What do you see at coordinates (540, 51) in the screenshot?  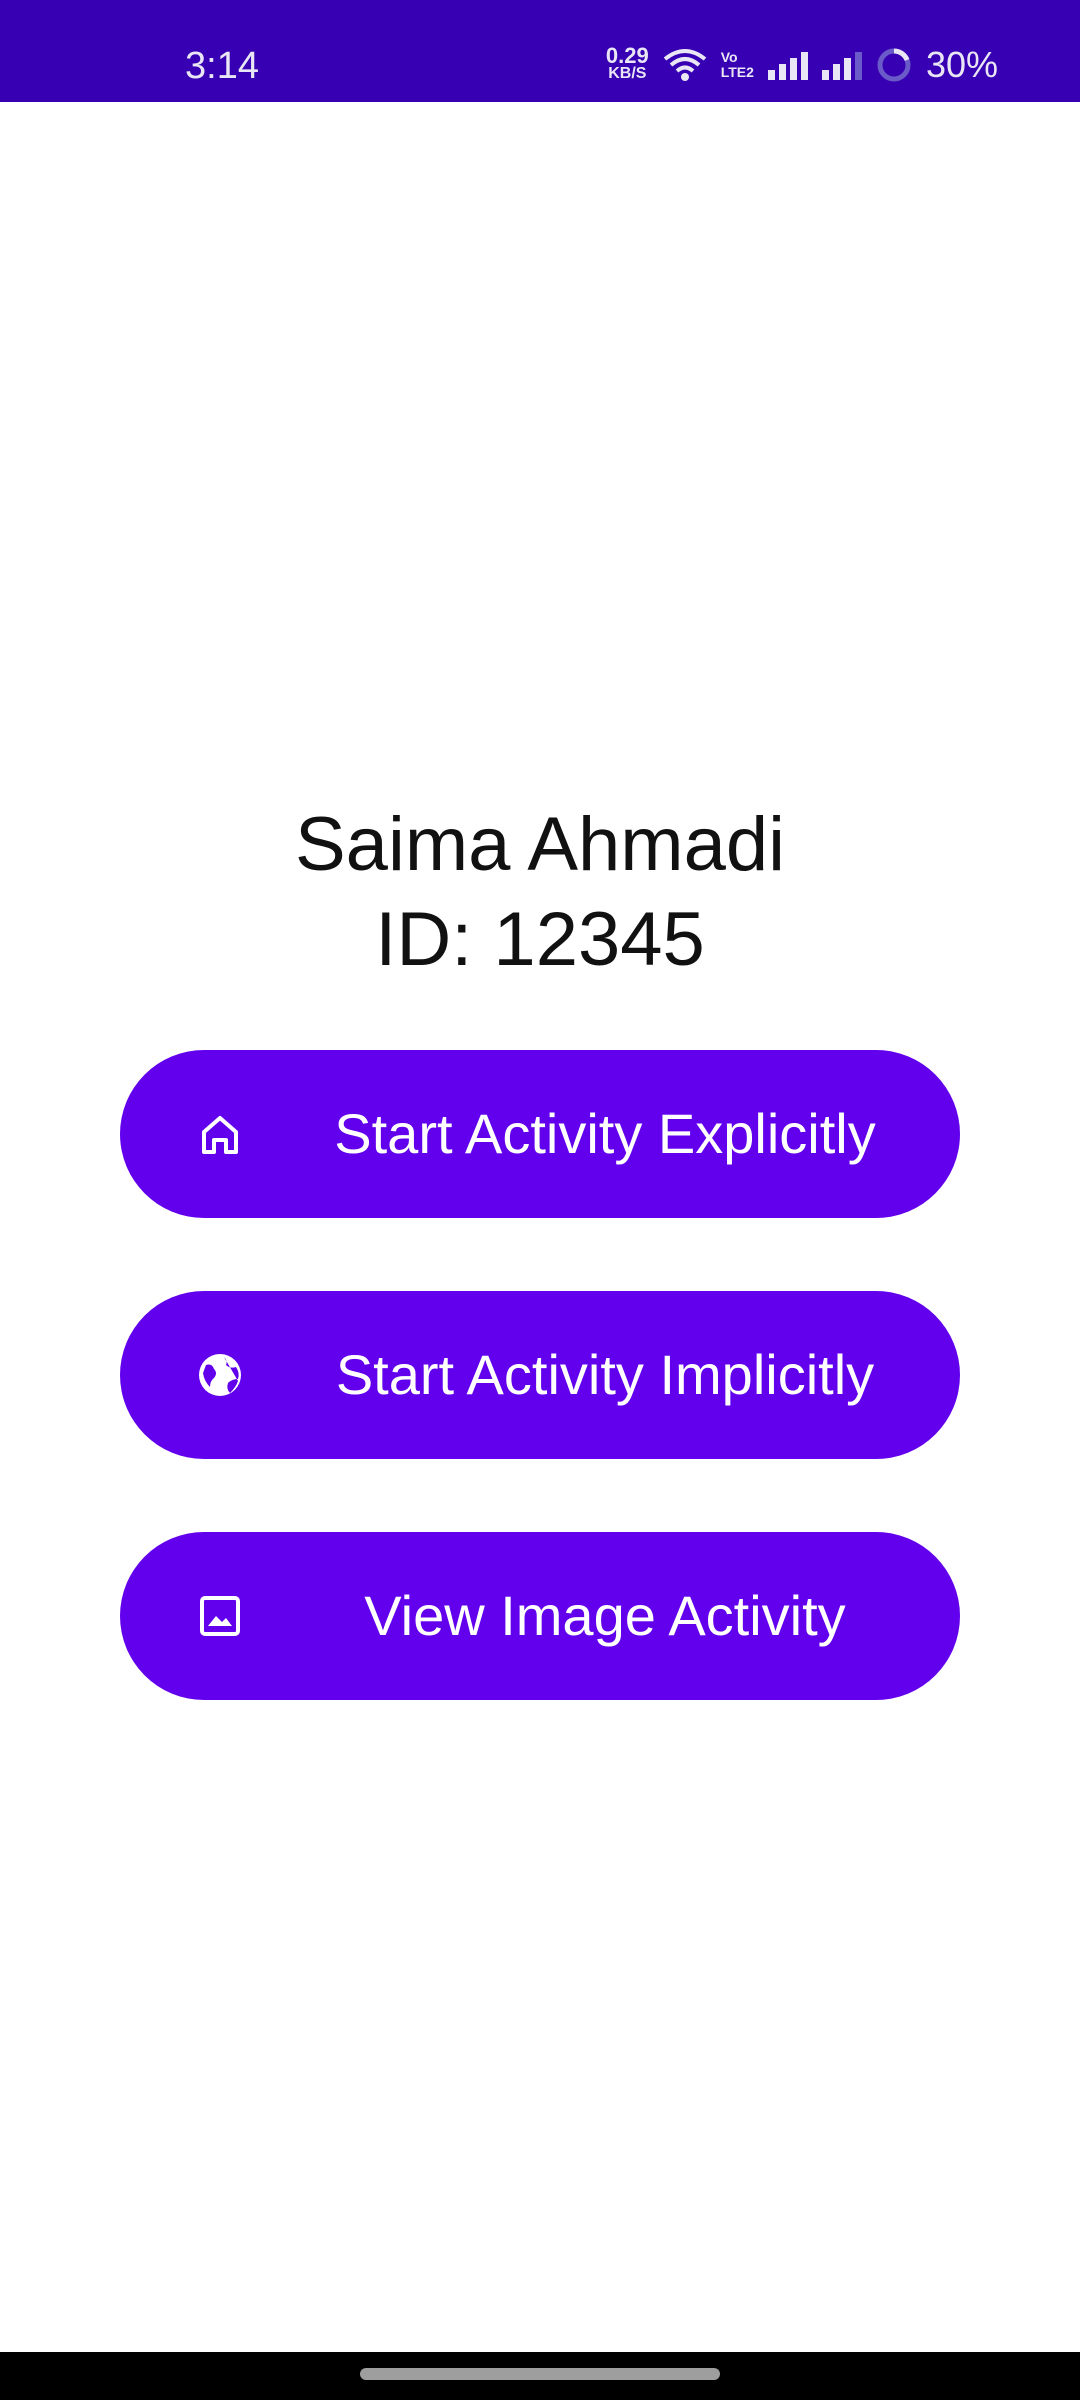 I see `status-bar: 3:14 0.29 KB/S Vo LTE2 30%` at bounding box center [540, 51].